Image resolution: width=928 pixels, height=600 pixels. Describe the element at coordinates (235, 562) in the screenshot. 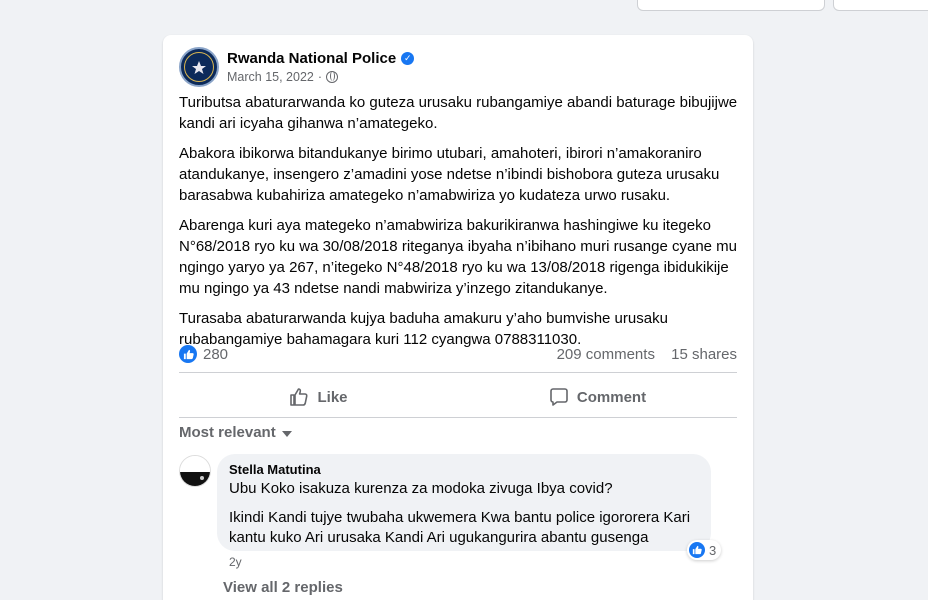

I see `comment-timestamp: 2y` at that location.